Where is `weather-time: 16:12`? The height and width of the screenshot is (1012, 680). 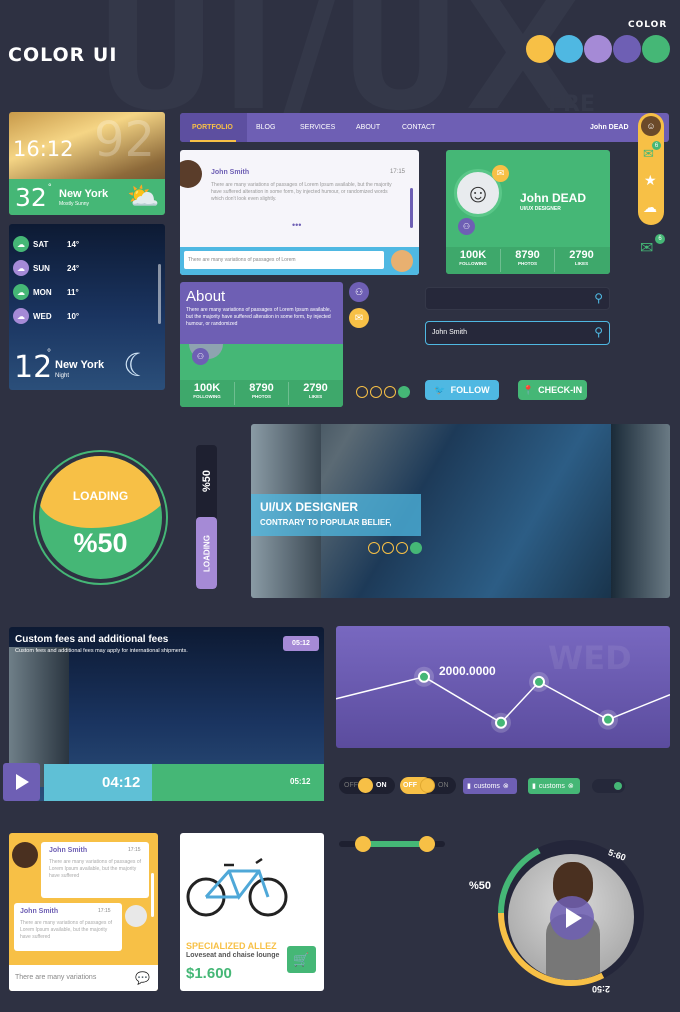
weather-time: 16:12 is located at coordinates (43, 149).